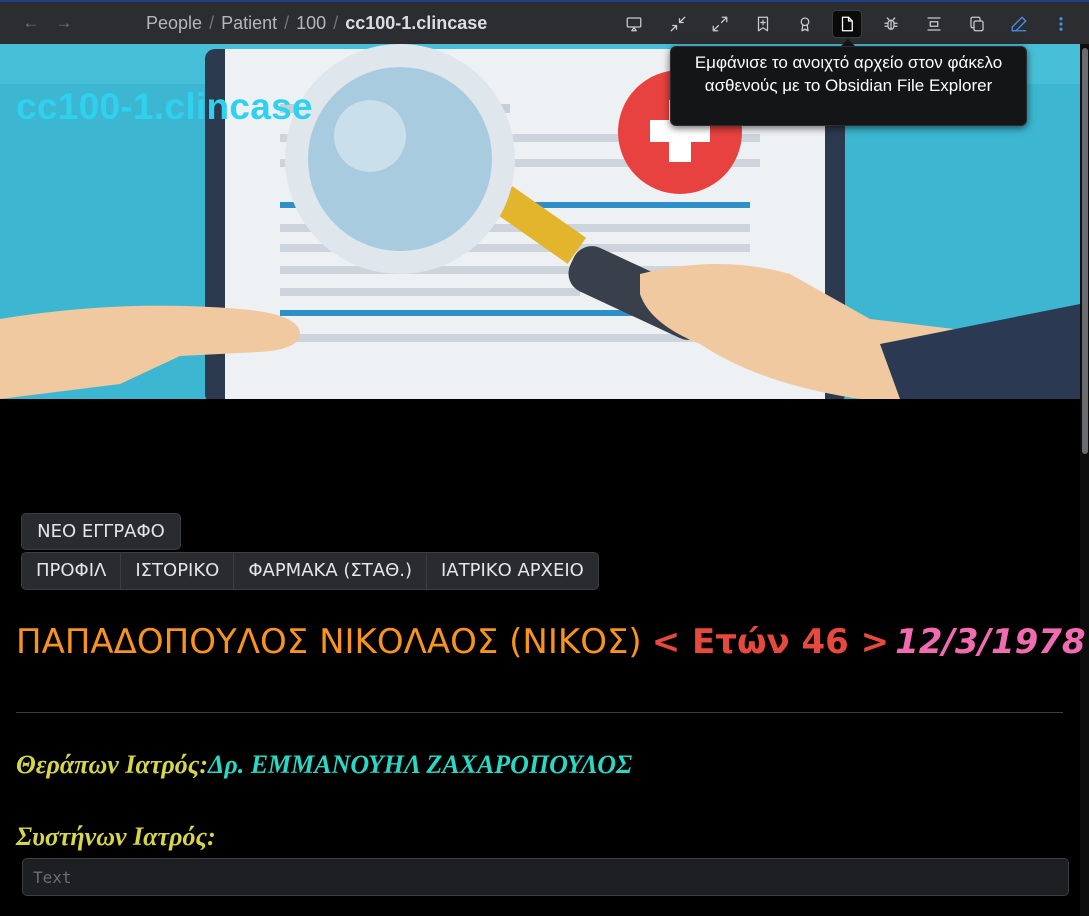 The image size is (1089, 916). What do you see at coordinates (1019, 24) in the screenshot?
I see `pencil-icon` at bounding box center [1019, 24].